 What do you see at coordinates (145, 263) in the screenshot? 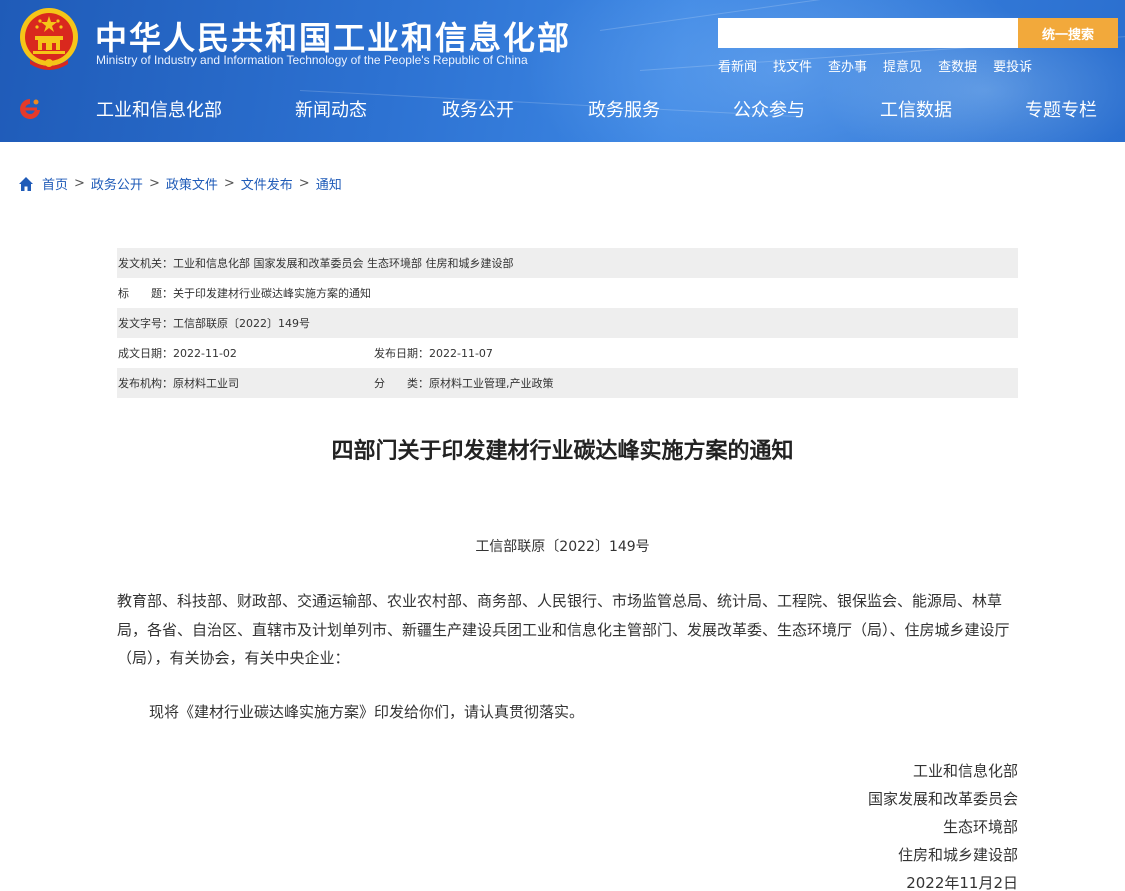
I see `issuer-label: 发文机关：` at bounding box center [145, 263].